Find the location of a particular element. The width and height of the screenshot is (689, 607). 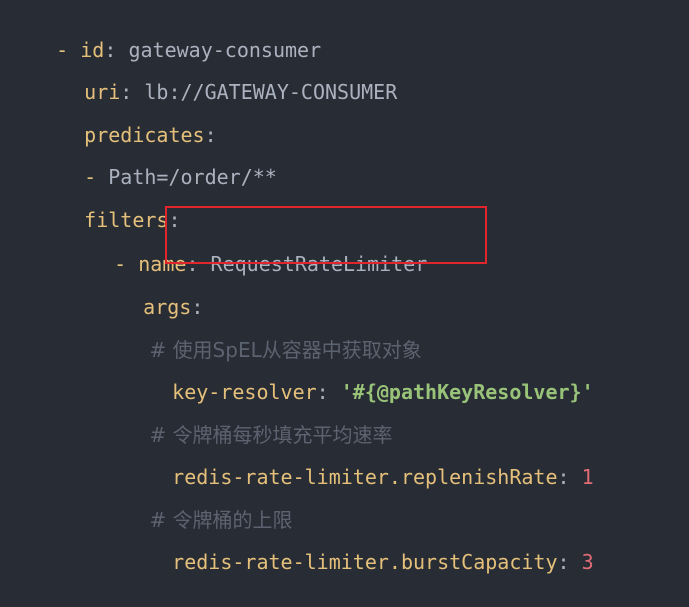

code-line-args: args: is located at coordinates (149, 290).